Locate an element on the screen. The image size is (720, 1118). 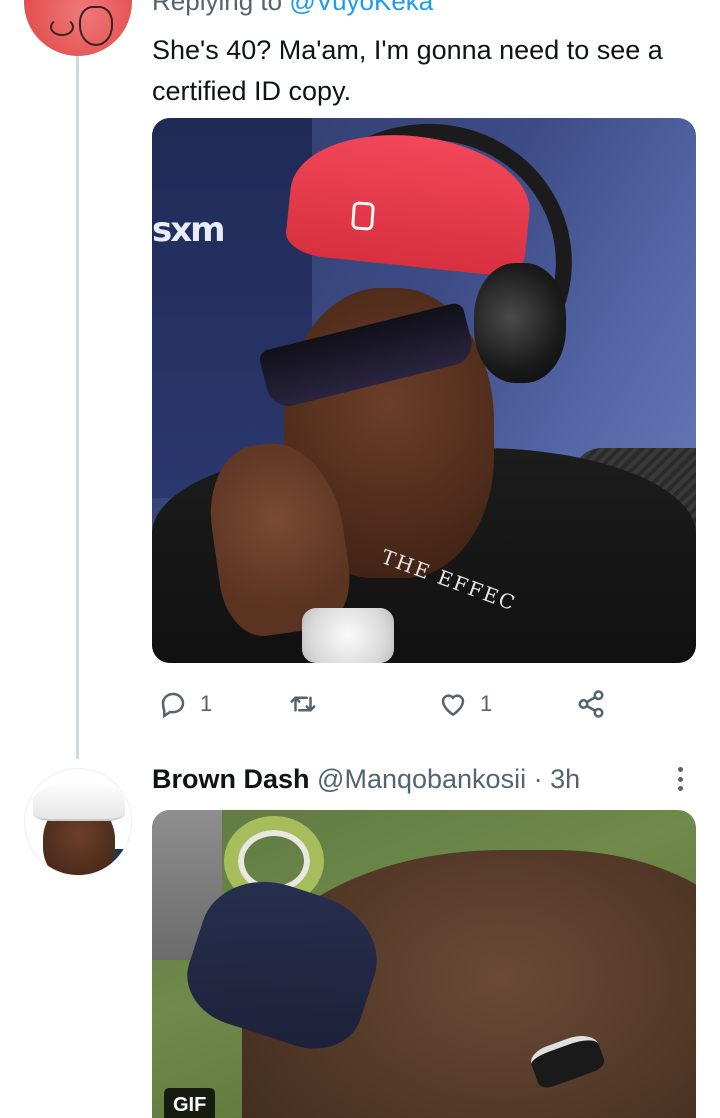
like-count: 1 is located at coordinates (486, 703).